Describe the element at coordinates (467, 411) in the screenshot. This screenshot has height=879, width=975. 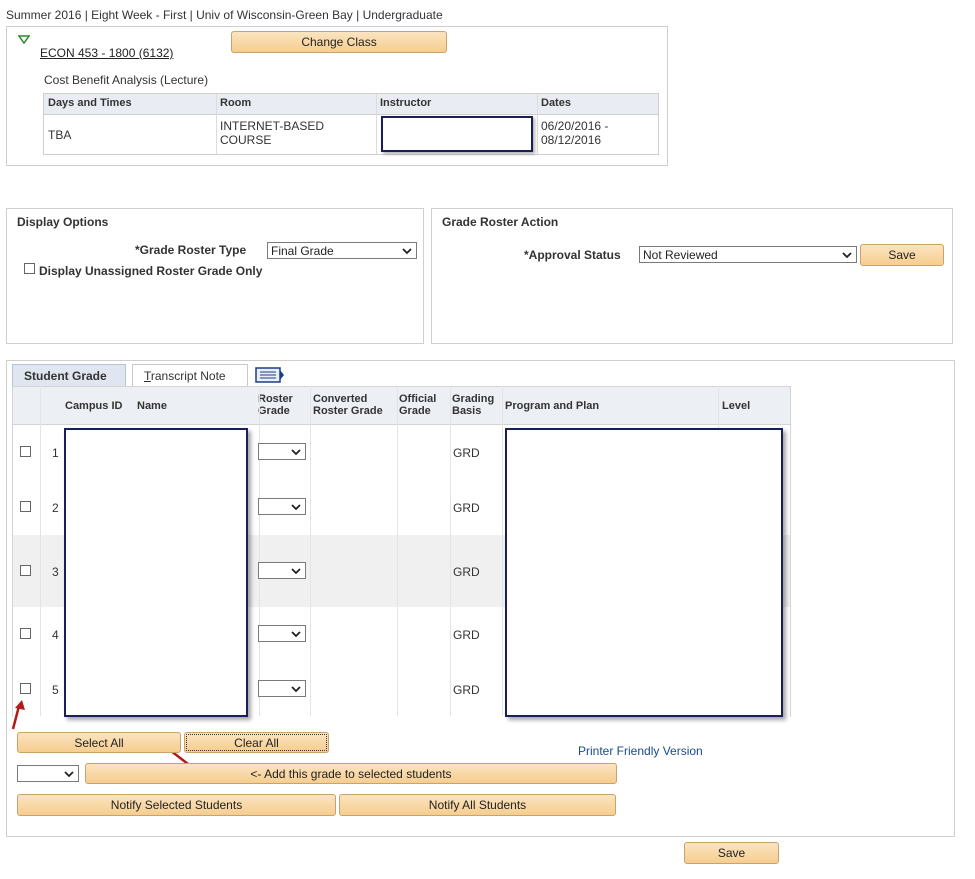
I see `col-grading-2: Basis` at that location.